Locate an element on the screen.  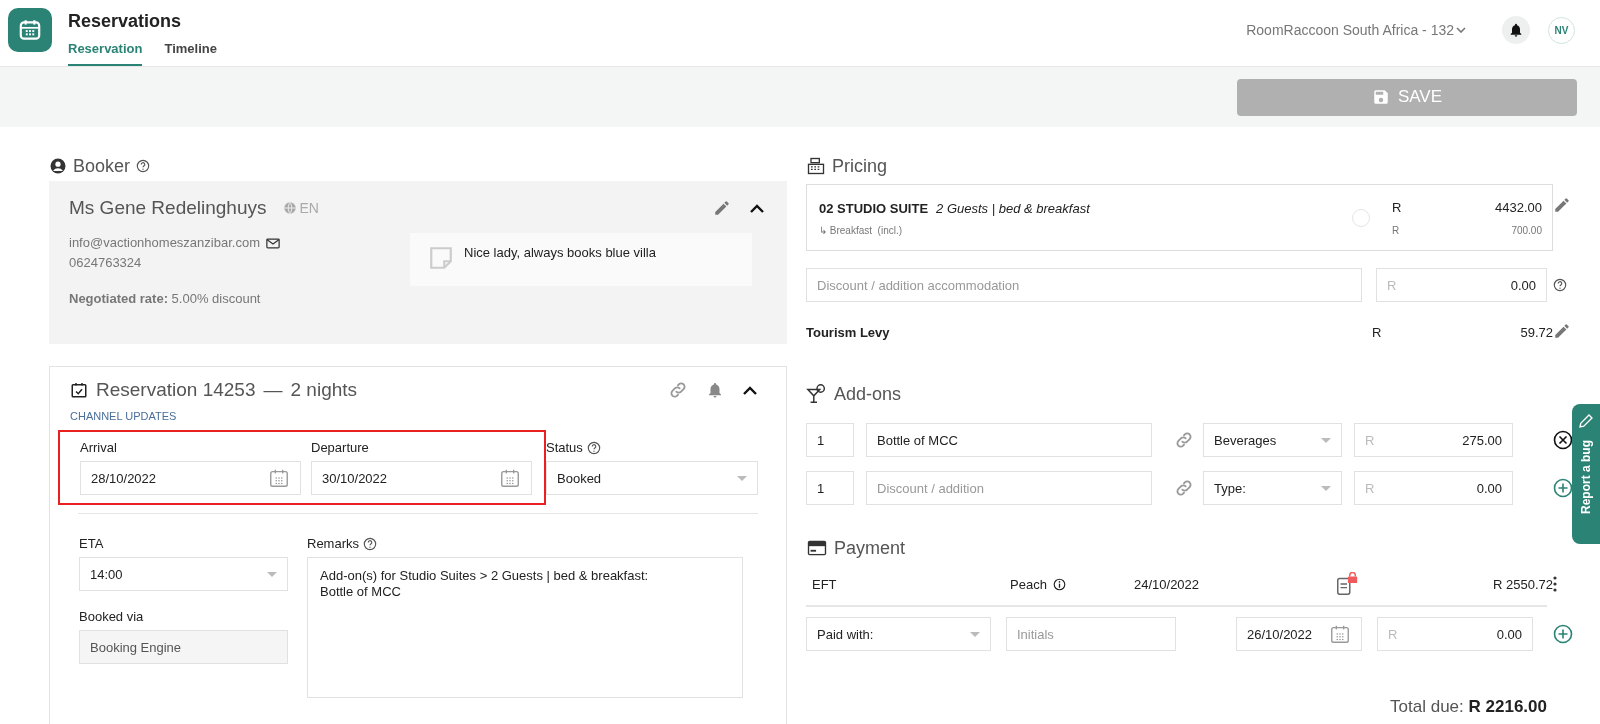
section-title: Pricing is located at coordinates (860, 166).